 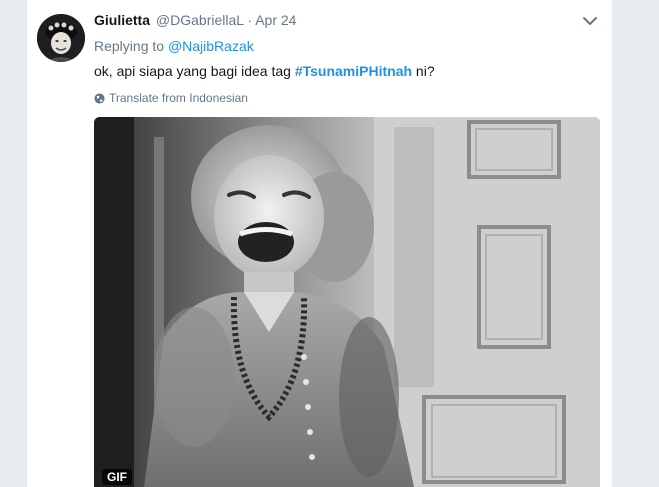 I want to click on author-name: Giulietta, so click(x=122, y=20).